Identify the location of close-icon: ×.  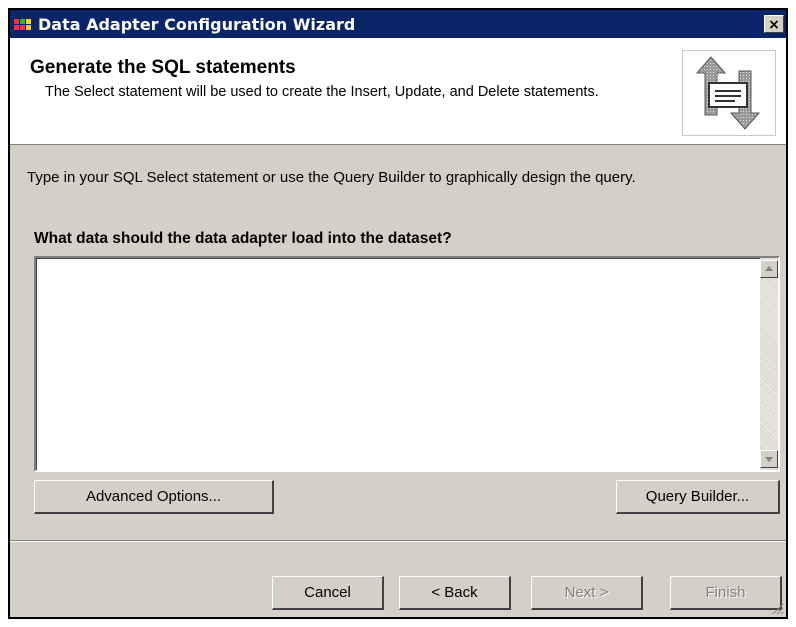
(774, 25).